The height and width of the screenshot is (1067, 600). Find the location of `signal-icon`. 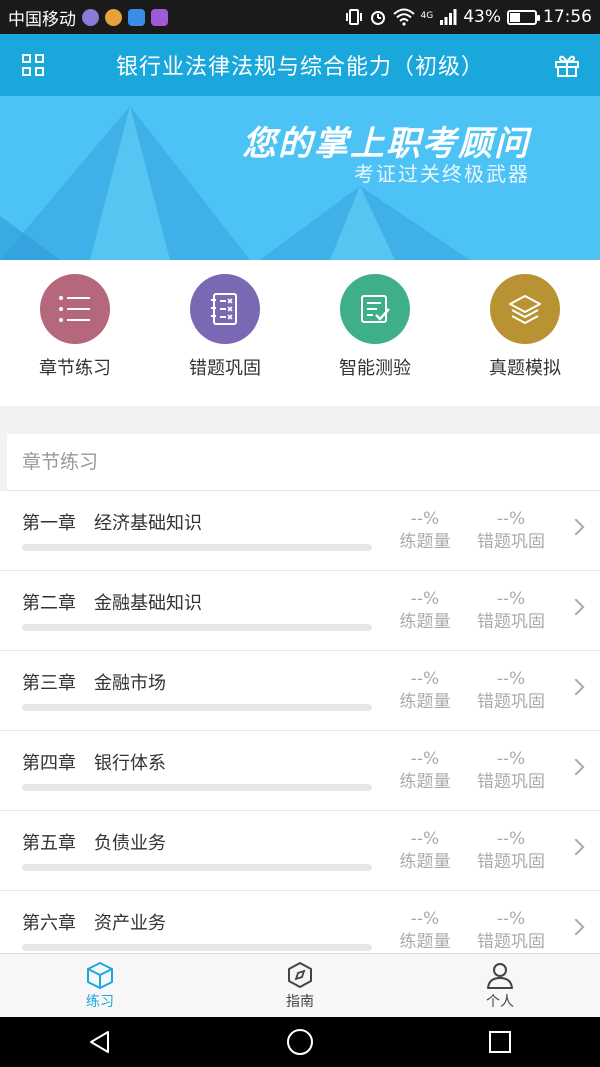

signal-icon is located at coordinates (448, 17).